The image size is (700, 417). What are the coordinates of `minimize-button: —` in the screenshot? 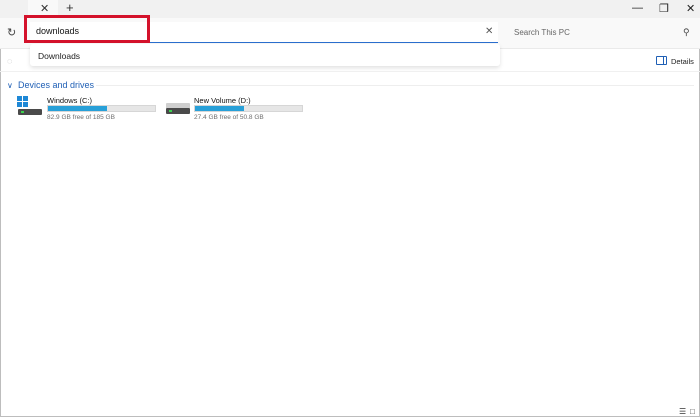 It's located at (637, 8).